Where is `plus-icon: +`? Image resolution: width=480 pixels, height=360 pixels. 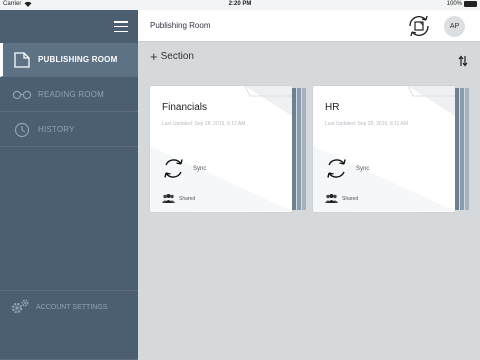
plus-icon: + is located at coordinates (154, 56).